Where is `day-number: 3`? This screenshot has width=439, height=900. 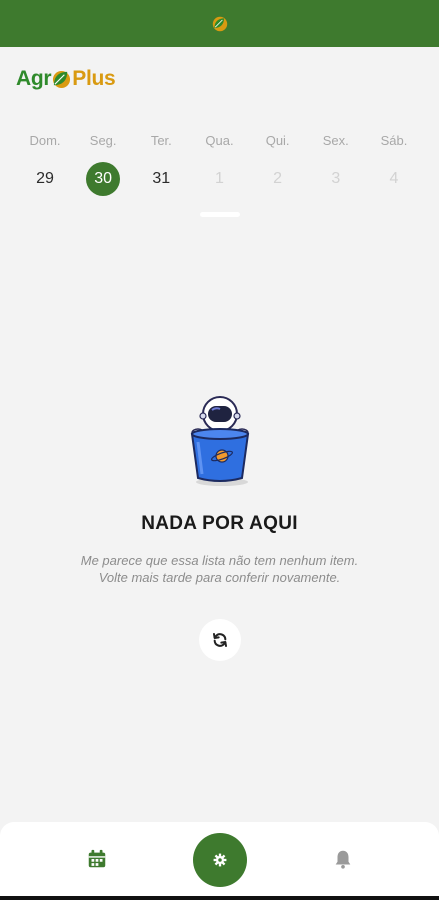
day-number: 3 is located at coordinates (336, 179).